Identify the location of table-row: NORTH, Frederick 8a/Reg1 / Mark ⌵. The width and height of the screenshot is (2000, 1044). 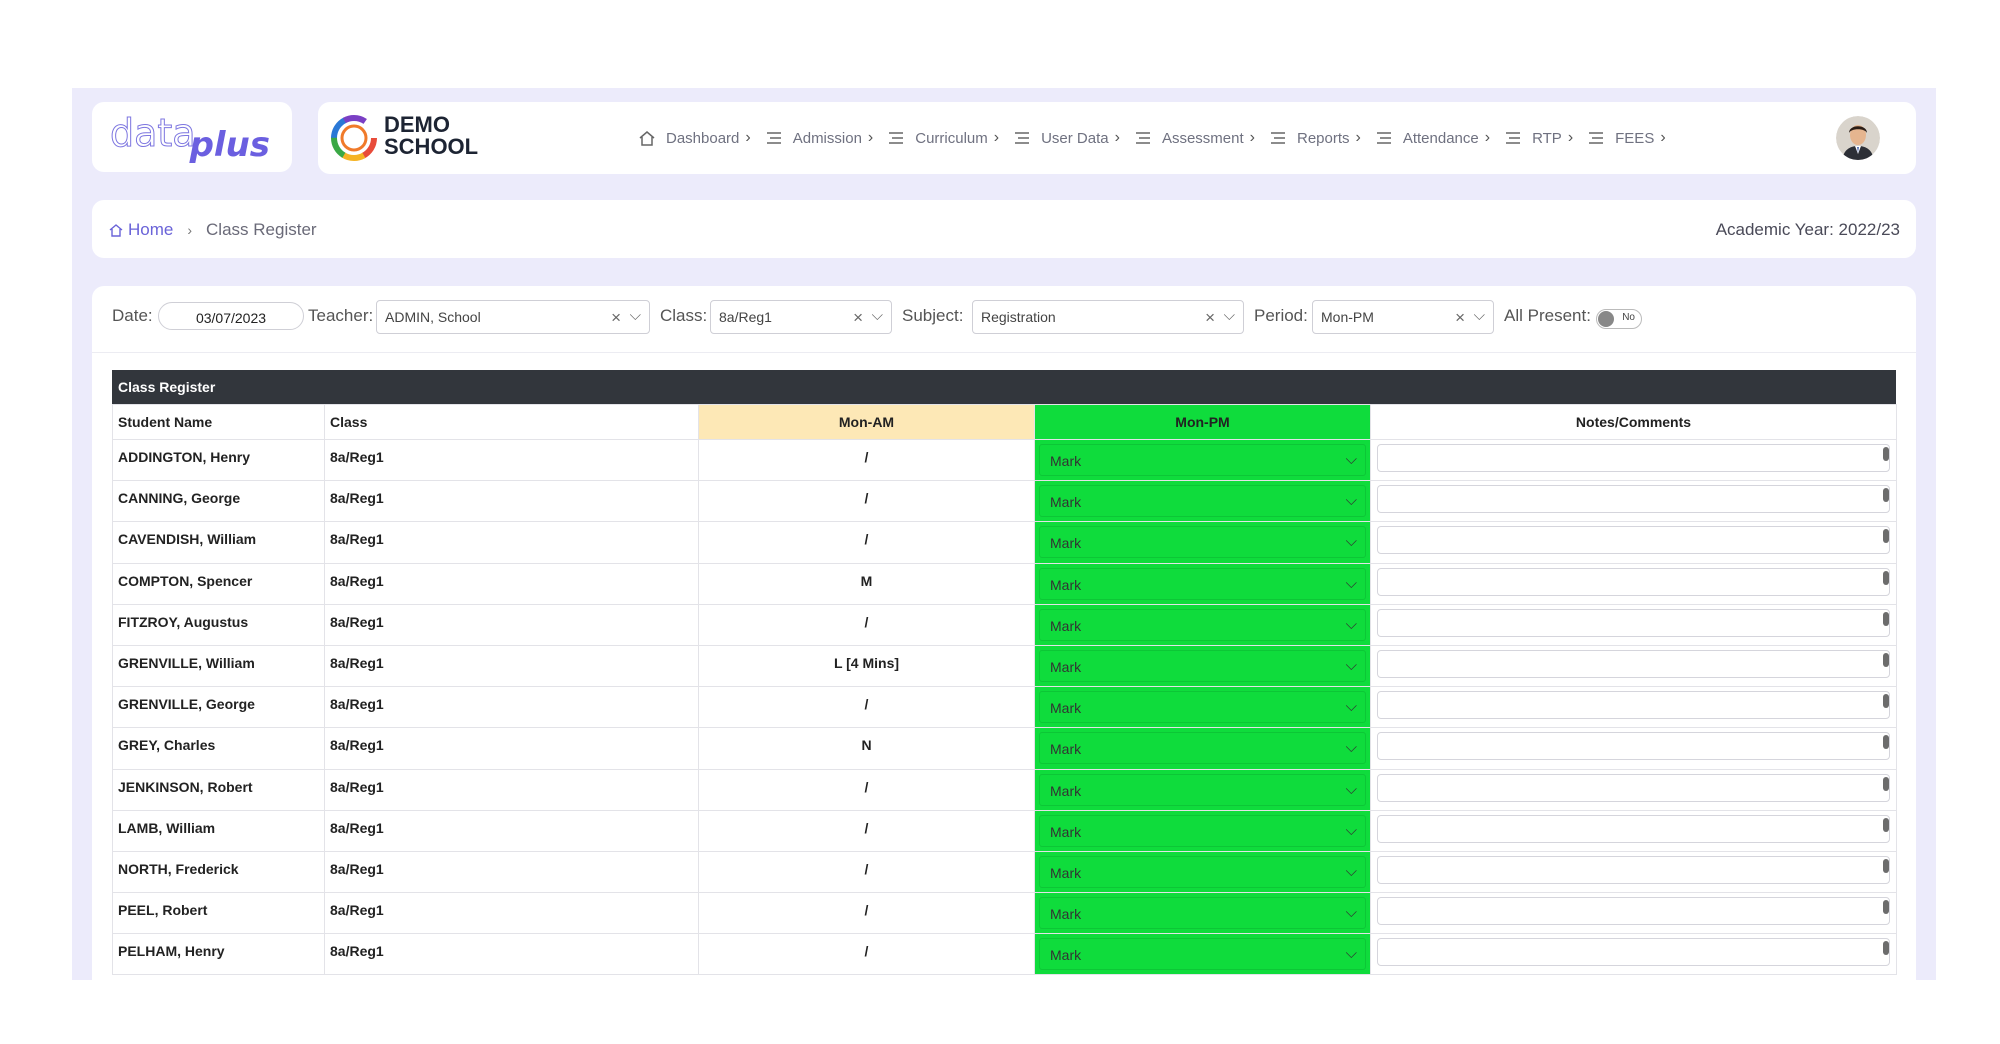
(1004, 872).